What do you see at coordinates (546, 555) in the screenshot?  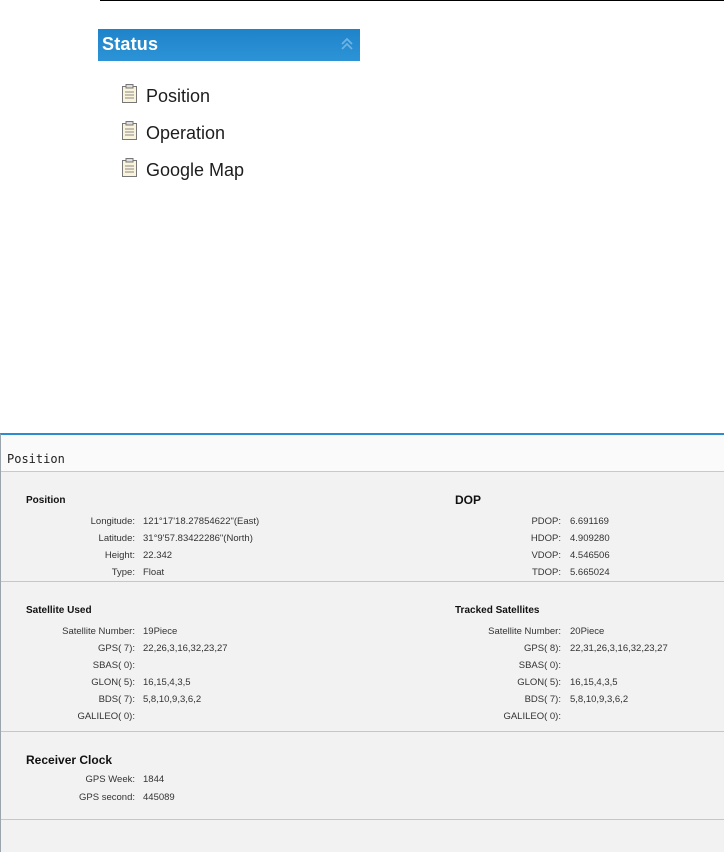 I see `vdop-label: VDOP:` at bounding box center [546, 555].